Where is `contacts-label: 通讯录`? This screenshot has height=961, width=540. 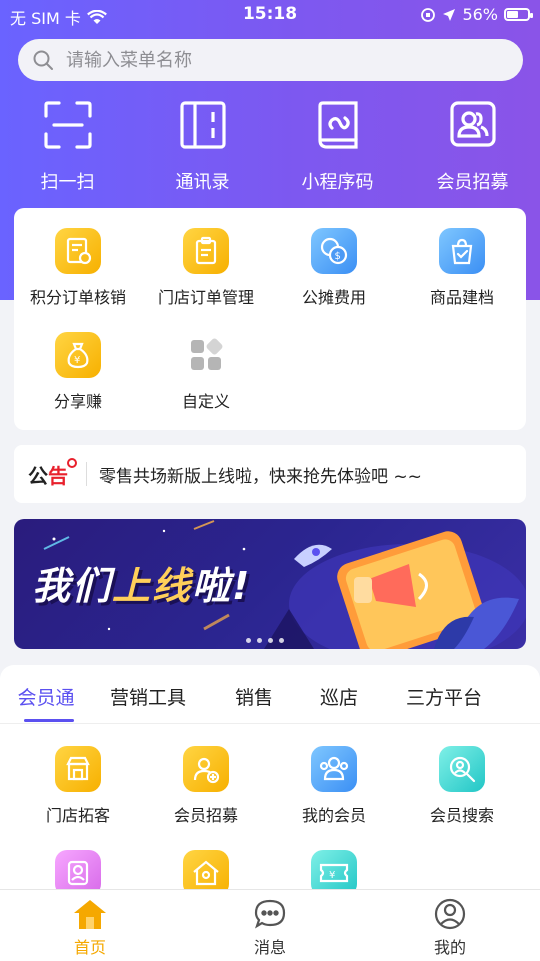
contacts-label: 通讯录 is located at coordinates (202, 182).